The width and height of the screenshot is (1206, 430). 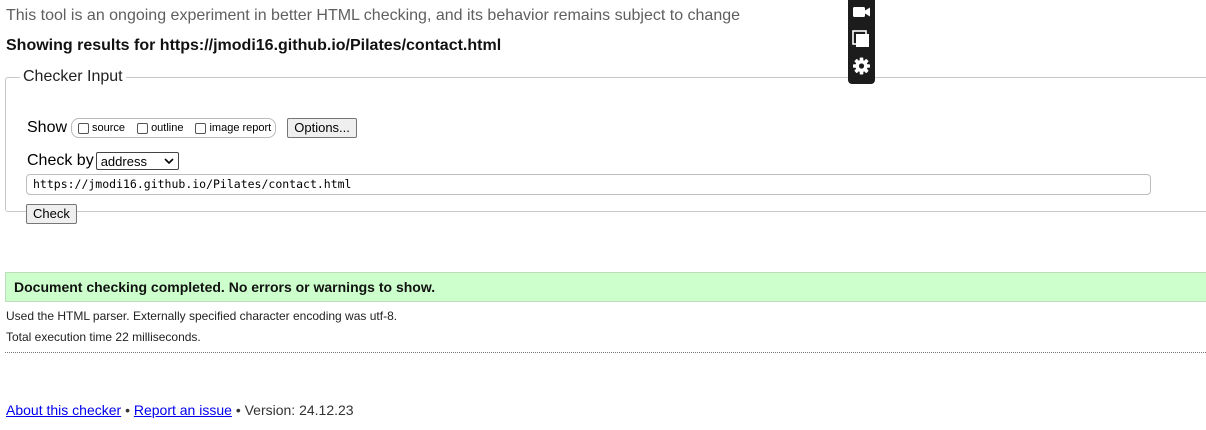 What do you see at coordinates (201, 128) in the screenshot?
I see `image-report-checkbox` at bounding box center [201, 128].